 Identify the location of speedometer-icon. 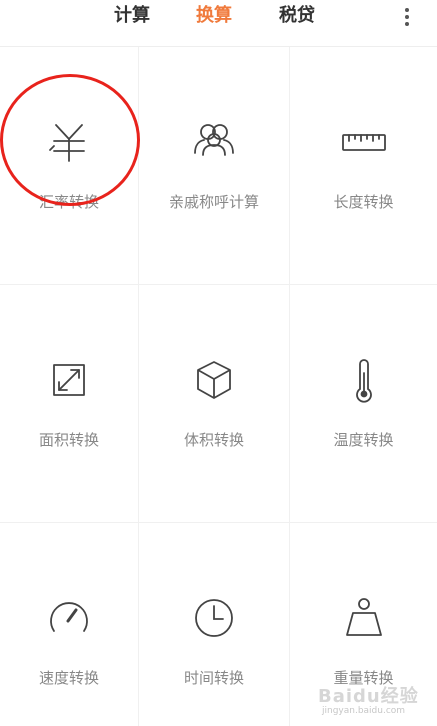
(69, 618).